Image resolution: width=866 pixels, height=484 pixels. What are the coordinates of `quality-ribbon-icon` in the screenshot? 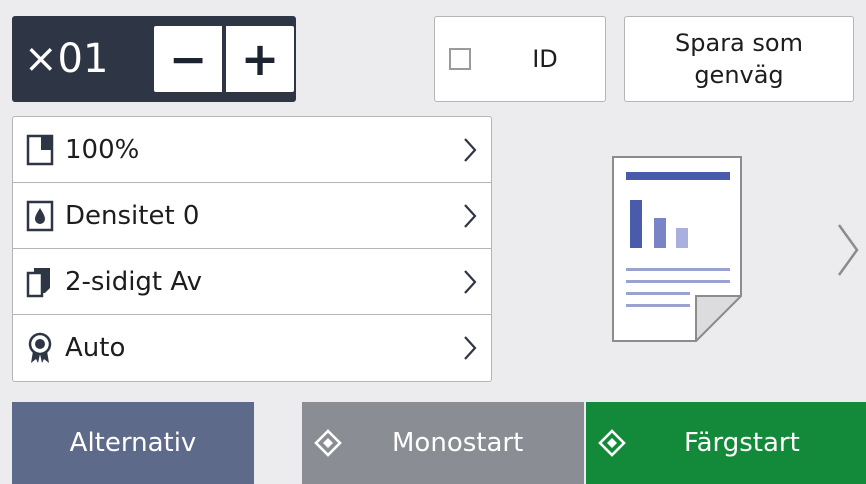 It's located at (40, 347).